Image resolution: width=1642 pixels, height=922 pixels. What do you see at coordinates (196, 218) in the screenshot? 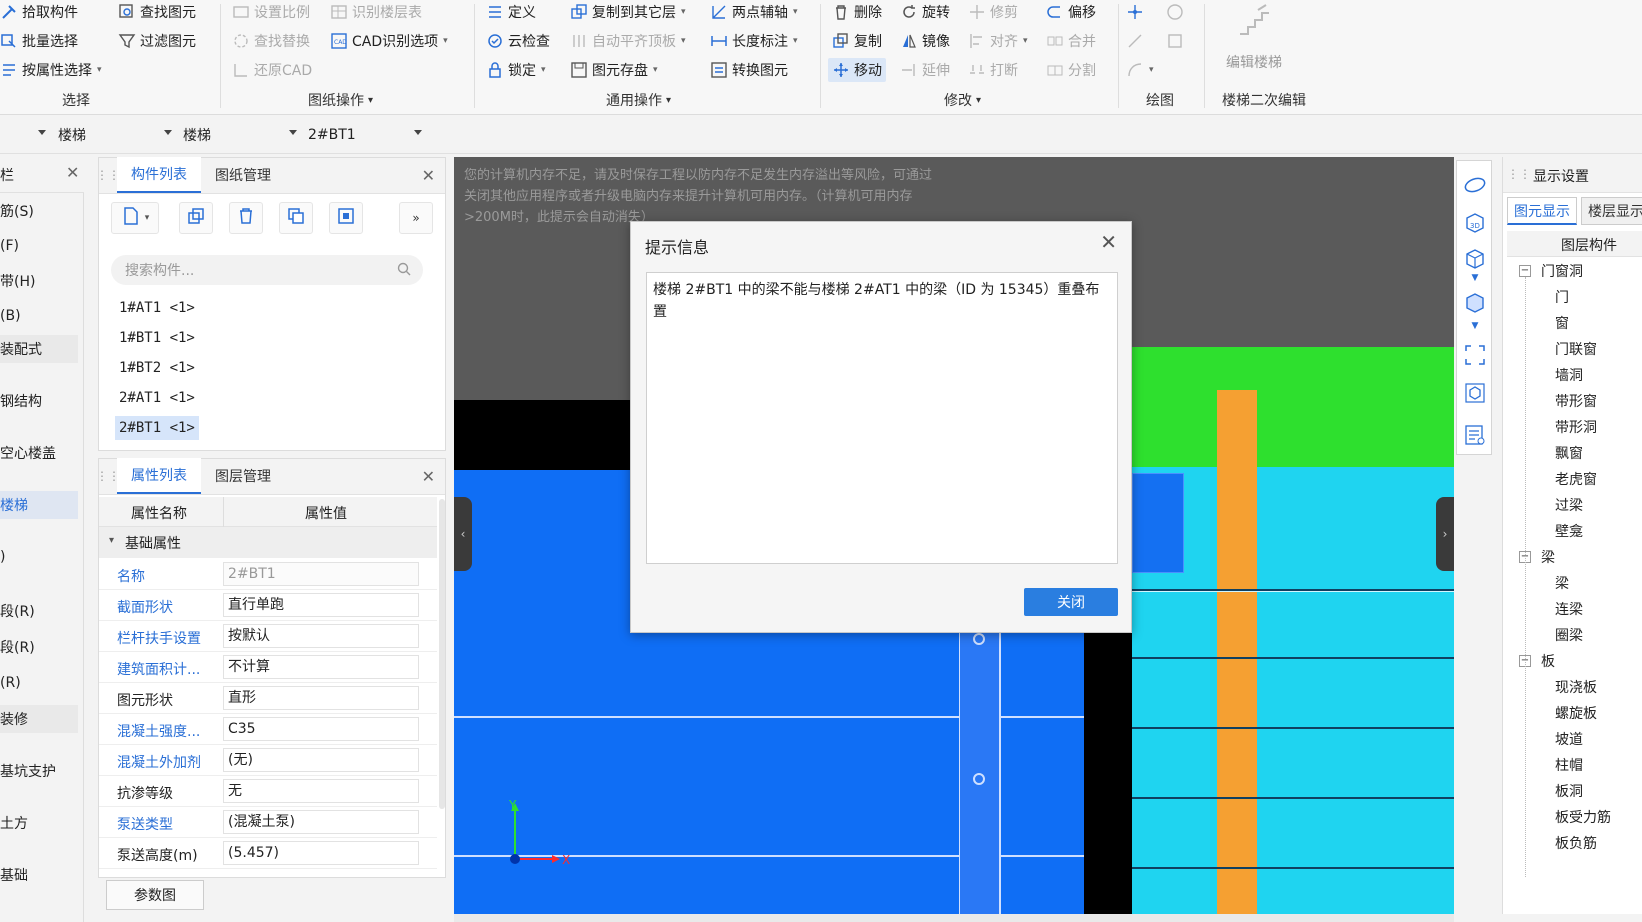
I see `copy-component-button` at bounding box center [196, 218].